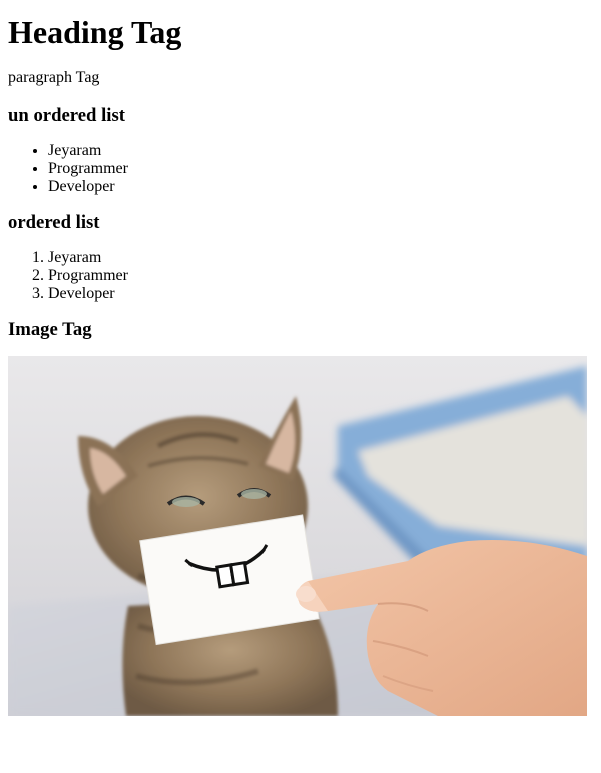 This screenshot has height=773, width=601. I want to click on ordered-list: Jeyaram Programmer Developer, so click(300, 276).